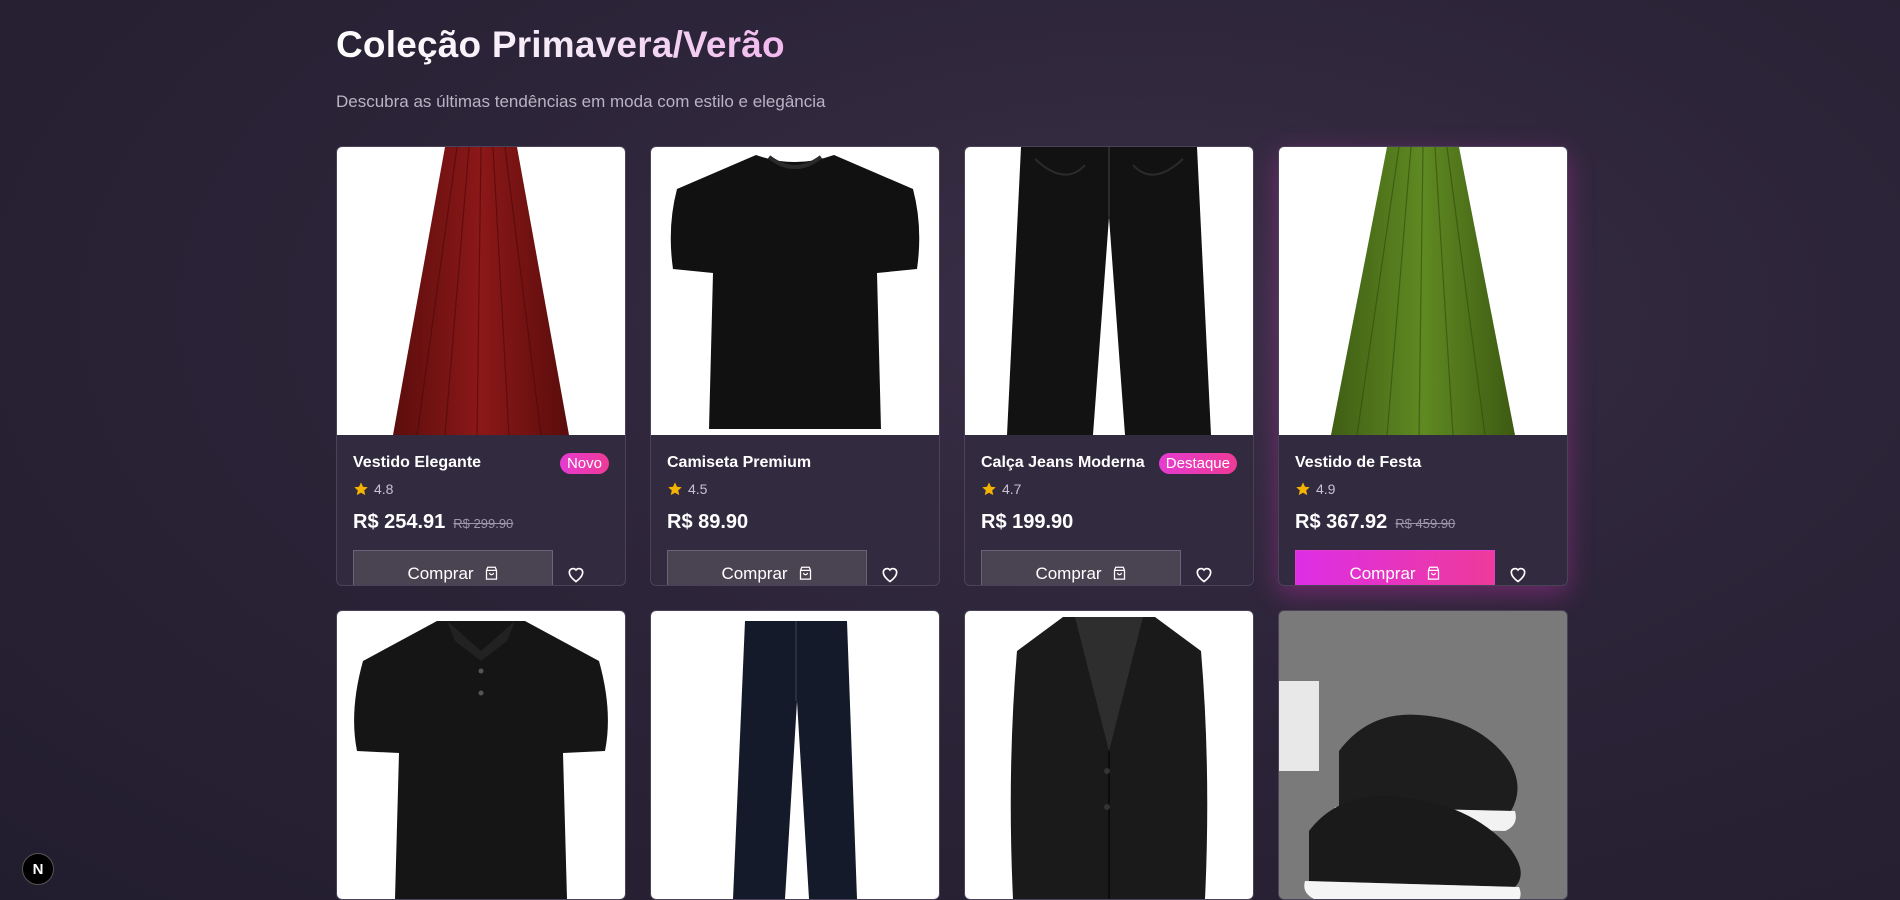 This screenshot has width=1900, height=900. What do you see at coordinates (1341, 522) in the screenshot?
I see `price: R$ 367.92` at bounding box center [1341, 522].